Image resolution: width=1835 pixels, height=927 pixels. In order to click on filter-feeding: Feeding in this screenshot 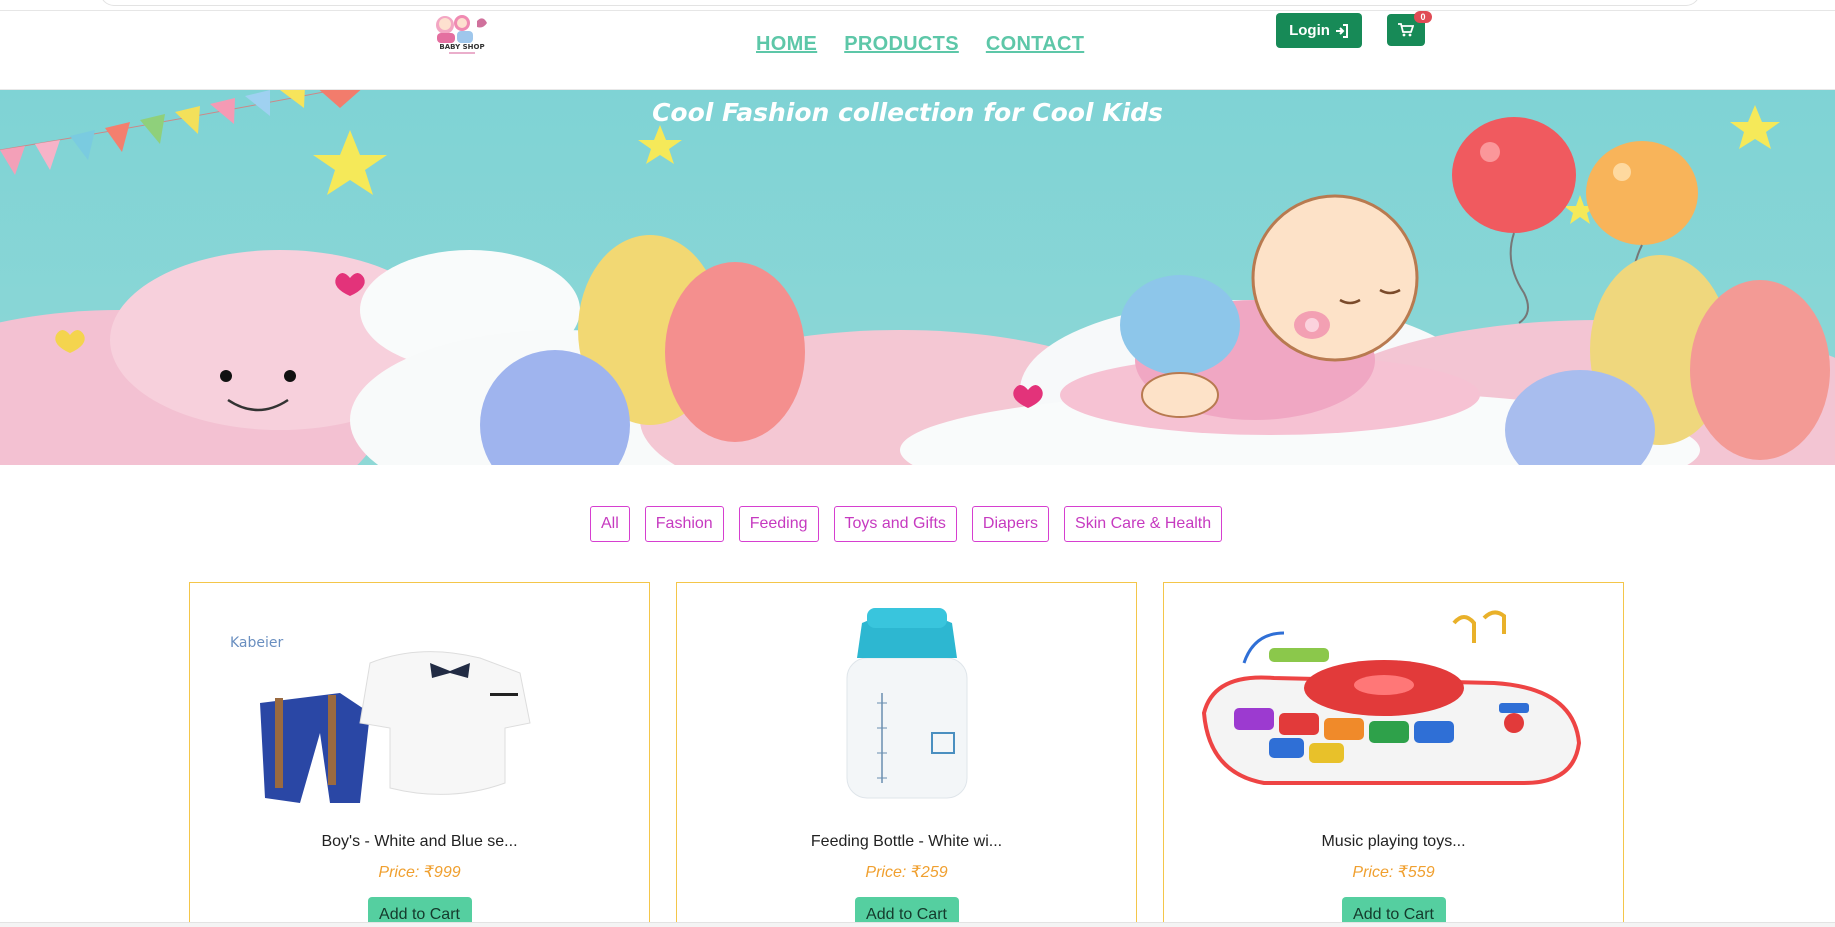, I will do `click(778, 524)`.